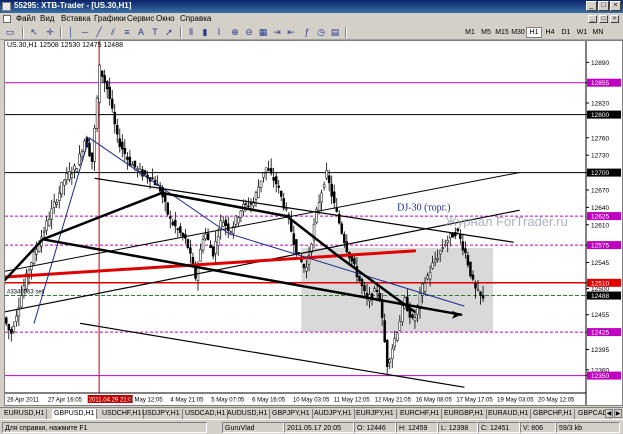  Describe the element at coordinates (333, 414) in the screenshot. I see `tab-audjpy: AUDJPY,H1` at that location.